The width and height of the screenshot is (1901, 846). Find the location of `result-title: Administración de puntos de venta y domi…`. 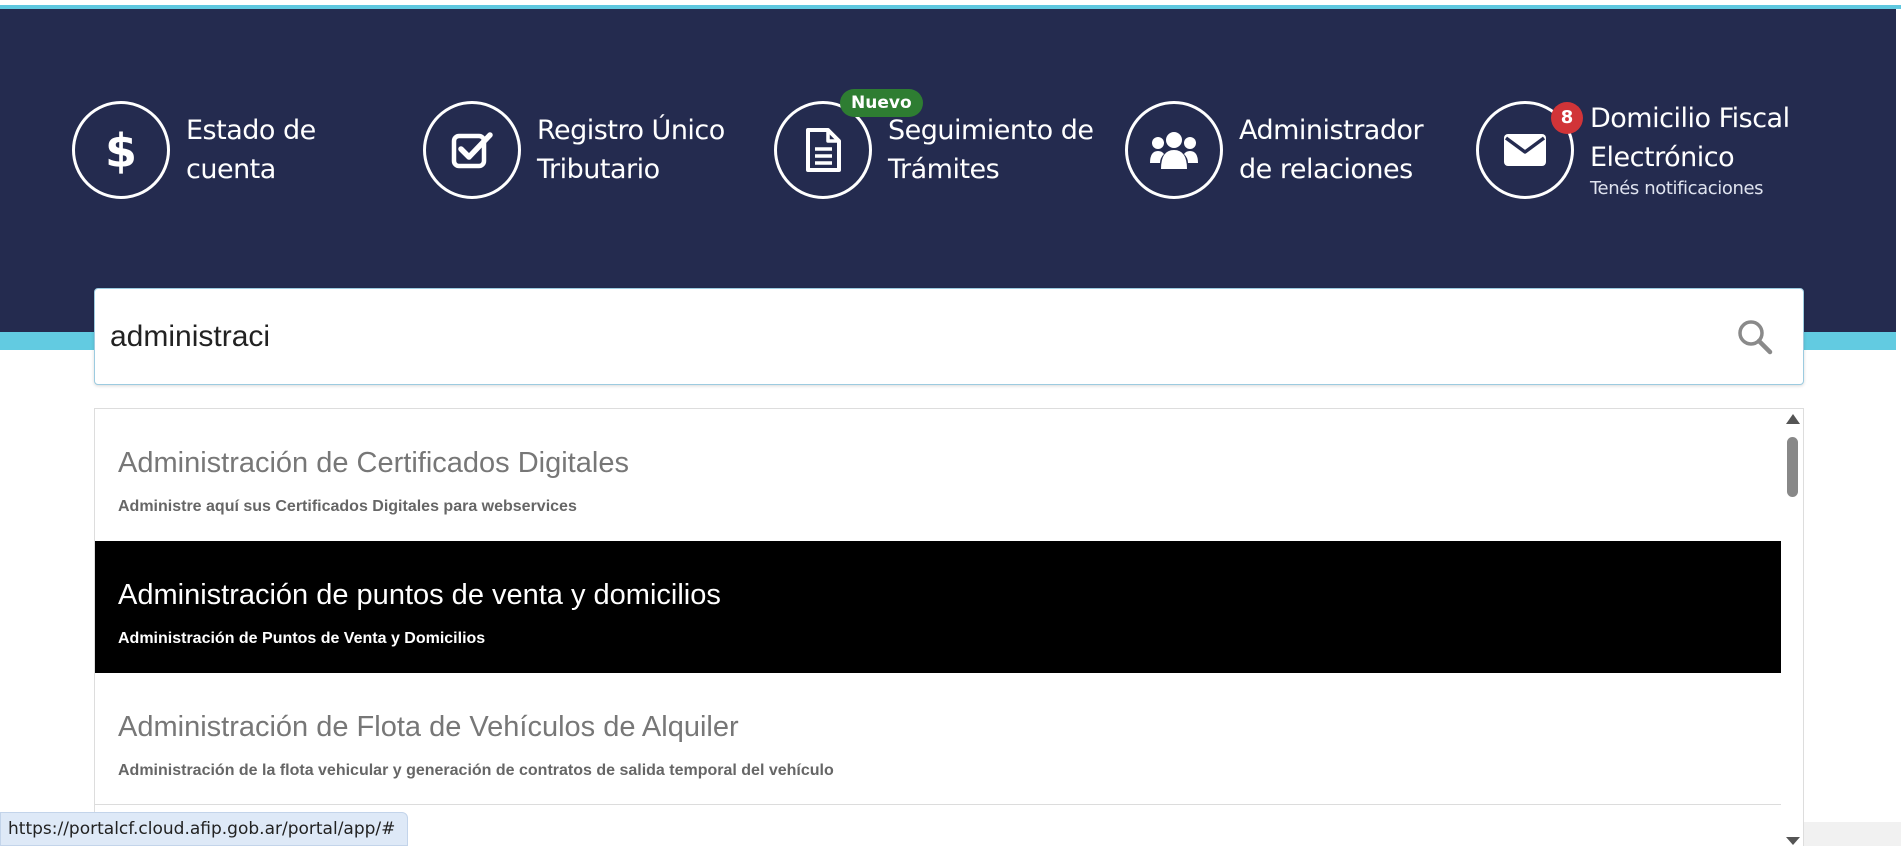

result-title: Administración de puntos de venta y domi… is located at coordinates (419, 595).